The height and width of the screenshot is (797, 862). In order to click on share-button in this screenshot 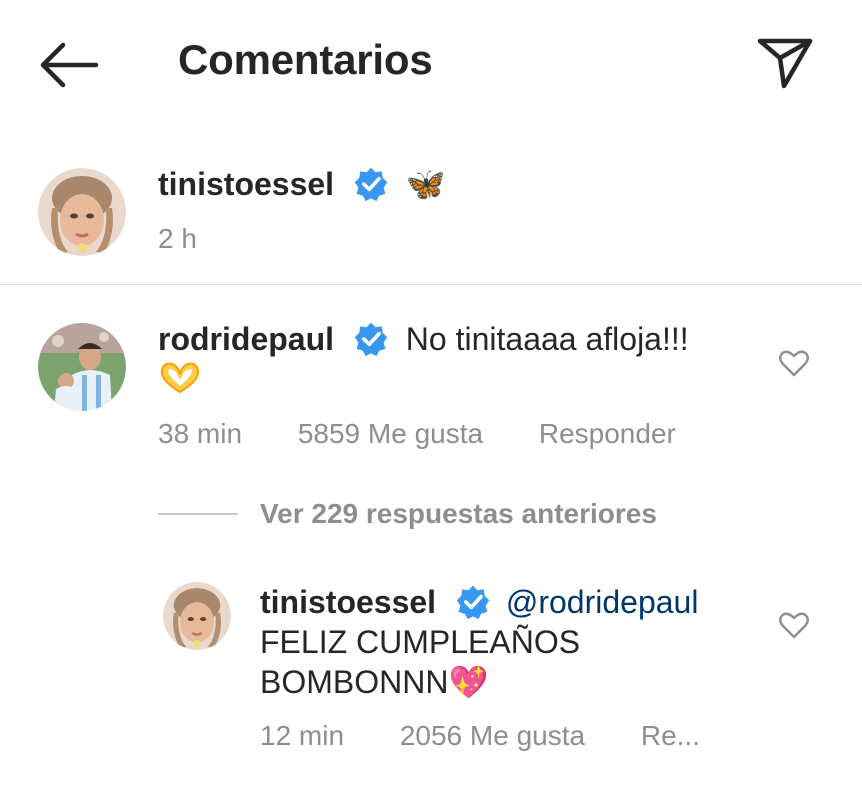, I will do `click(785, 63)`.